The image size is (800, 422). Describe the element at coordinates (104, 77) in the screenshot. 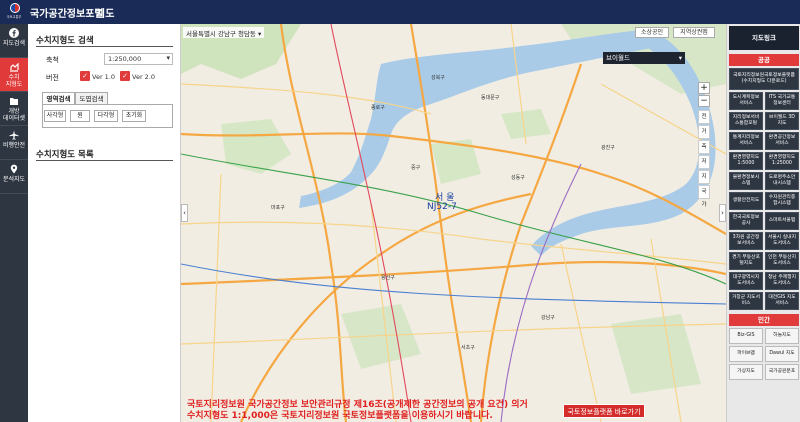

I see `ver1-label: Ver 1.0` at that location.